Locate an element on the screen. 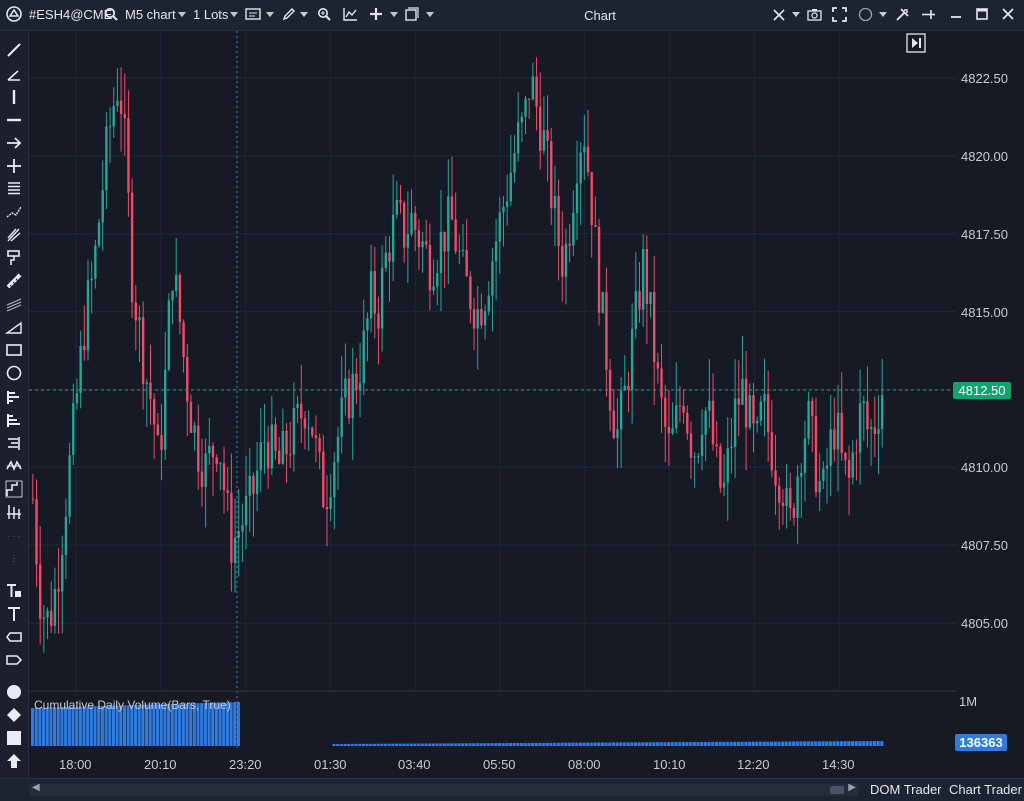 The image size is (1024, 801). settings-tools-icon is located at coordinates (902, 14).